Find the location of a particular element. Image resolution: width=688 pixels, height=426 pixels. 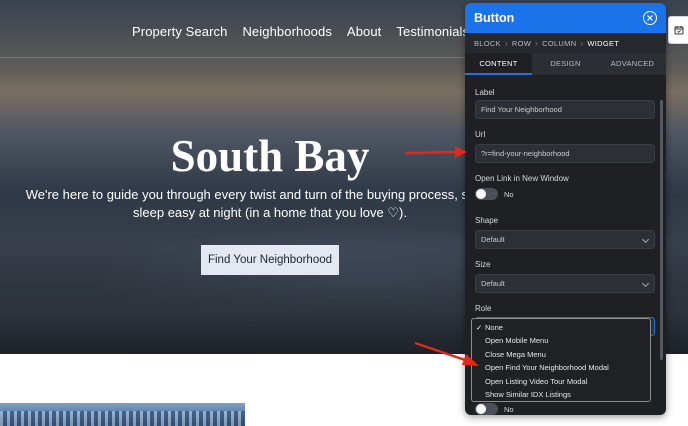

role-option-none: ✓ None is located at coordinates (561, 327).